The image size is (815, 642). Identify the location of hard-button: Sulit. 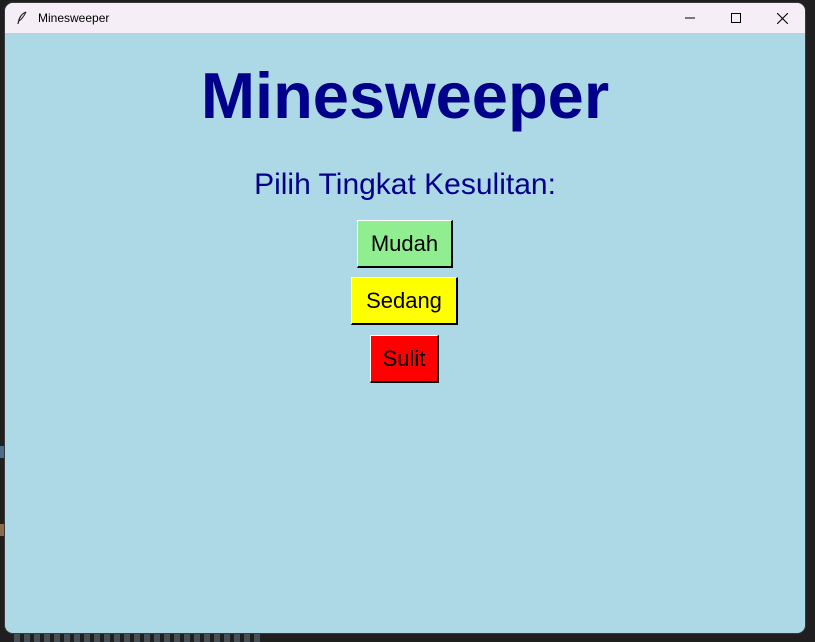
(404, 359).